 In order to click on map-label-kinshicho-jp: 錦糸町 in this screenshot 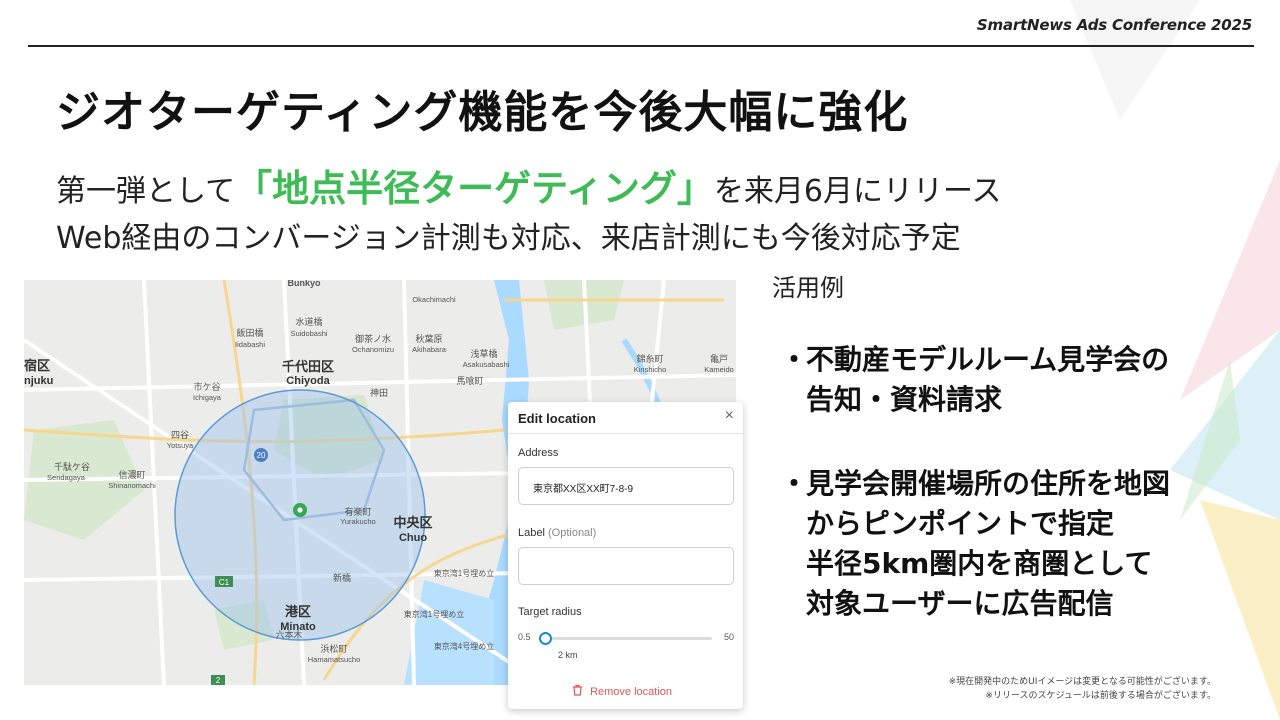, I will do `click(649, 358)`.